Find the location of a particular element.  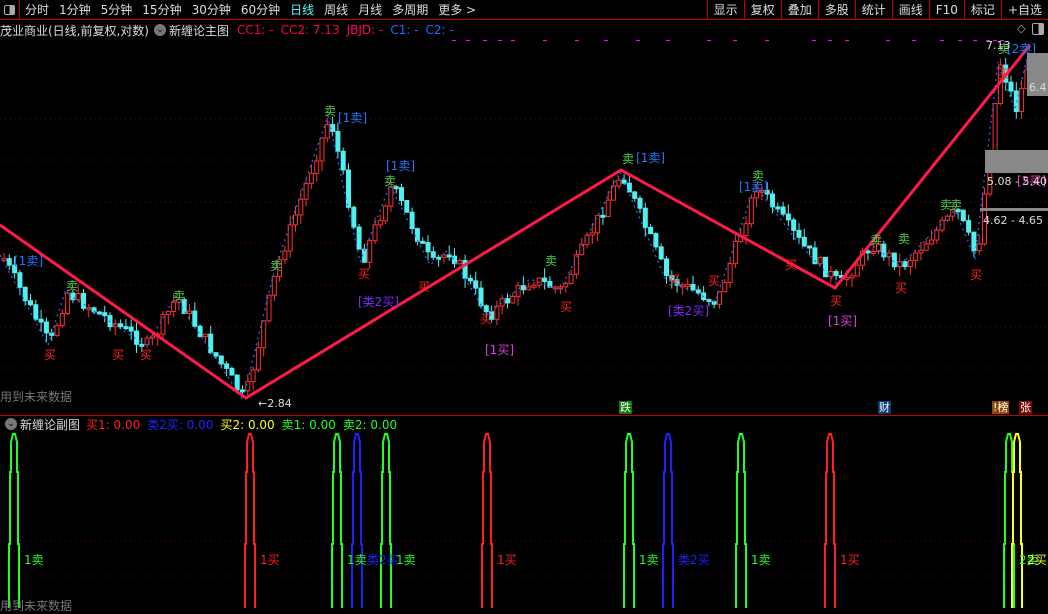

toolbar-button: 标记 is located at coordinates (982, 10).